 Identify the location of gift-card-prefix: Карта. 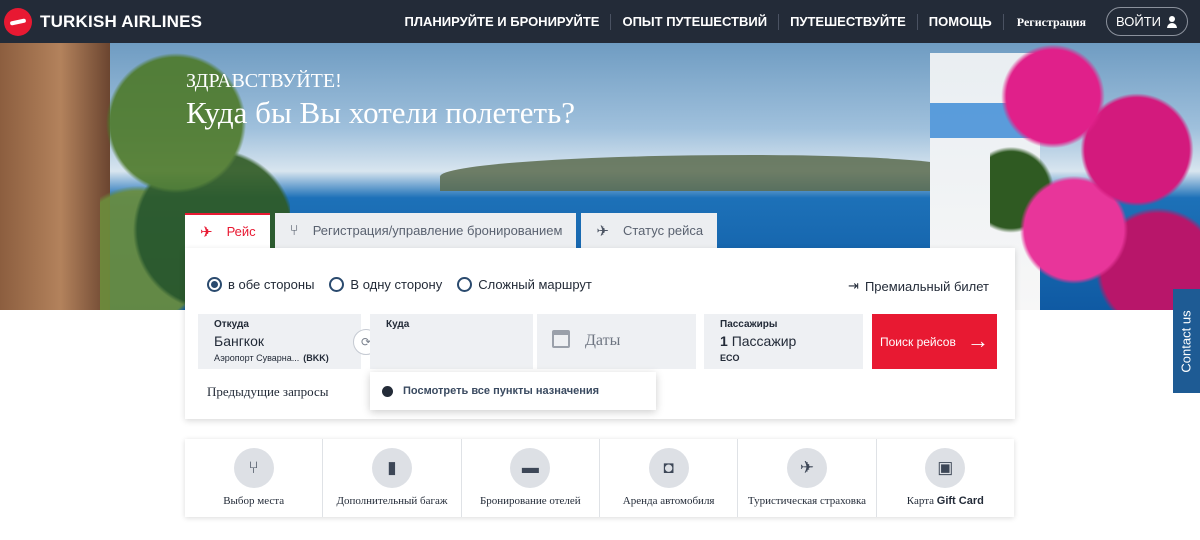
(920, 501).